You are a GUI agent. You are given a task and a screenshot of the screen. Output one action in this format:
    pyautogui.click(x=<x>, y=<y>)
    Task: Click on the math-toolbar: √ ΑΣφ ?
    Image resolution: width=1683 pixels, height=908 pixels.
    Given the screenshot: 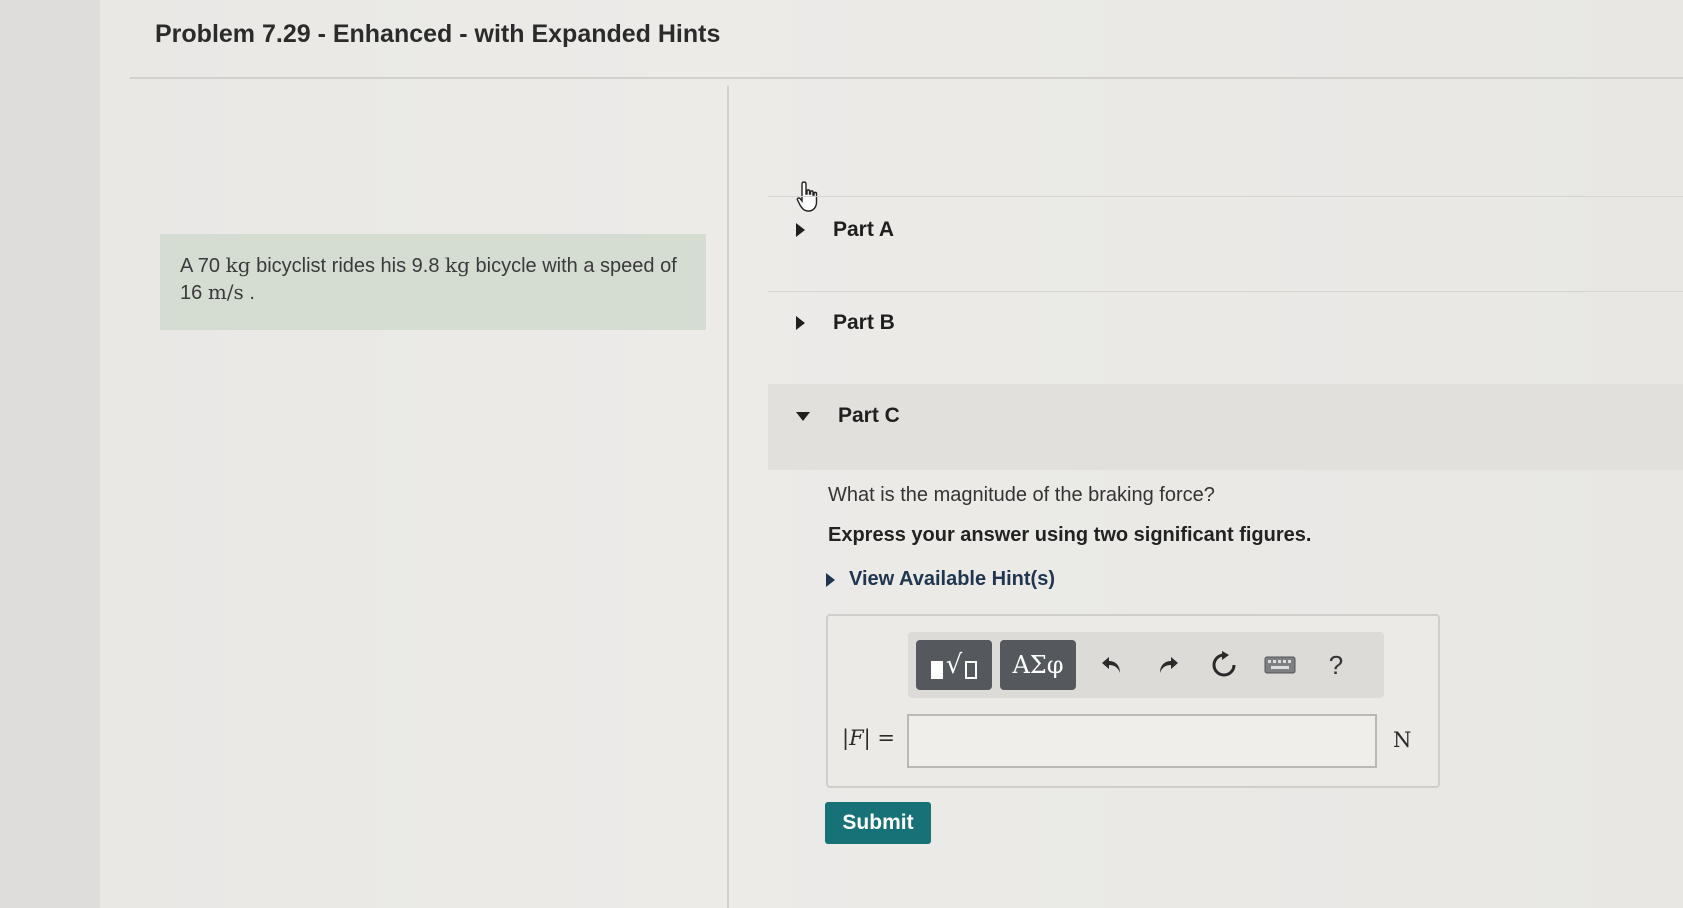 What is the action you would take?
    pyautogui.click(x=1146, y=665)
    